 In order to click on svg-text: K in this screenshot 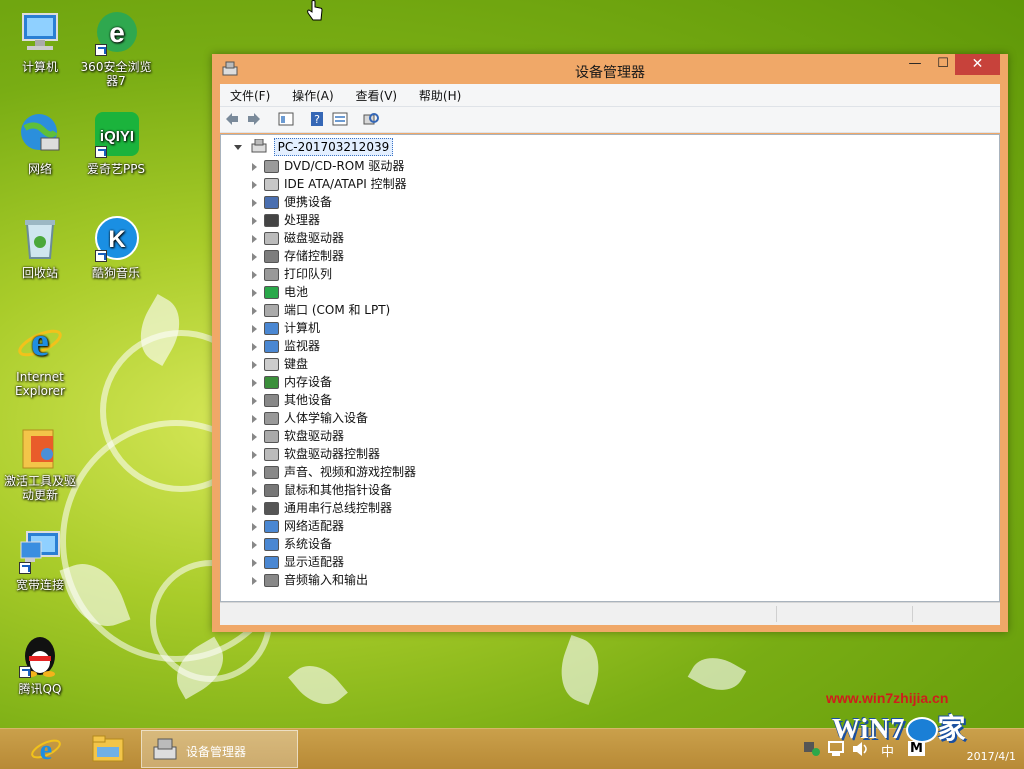, I will do `click(117, 239)`.